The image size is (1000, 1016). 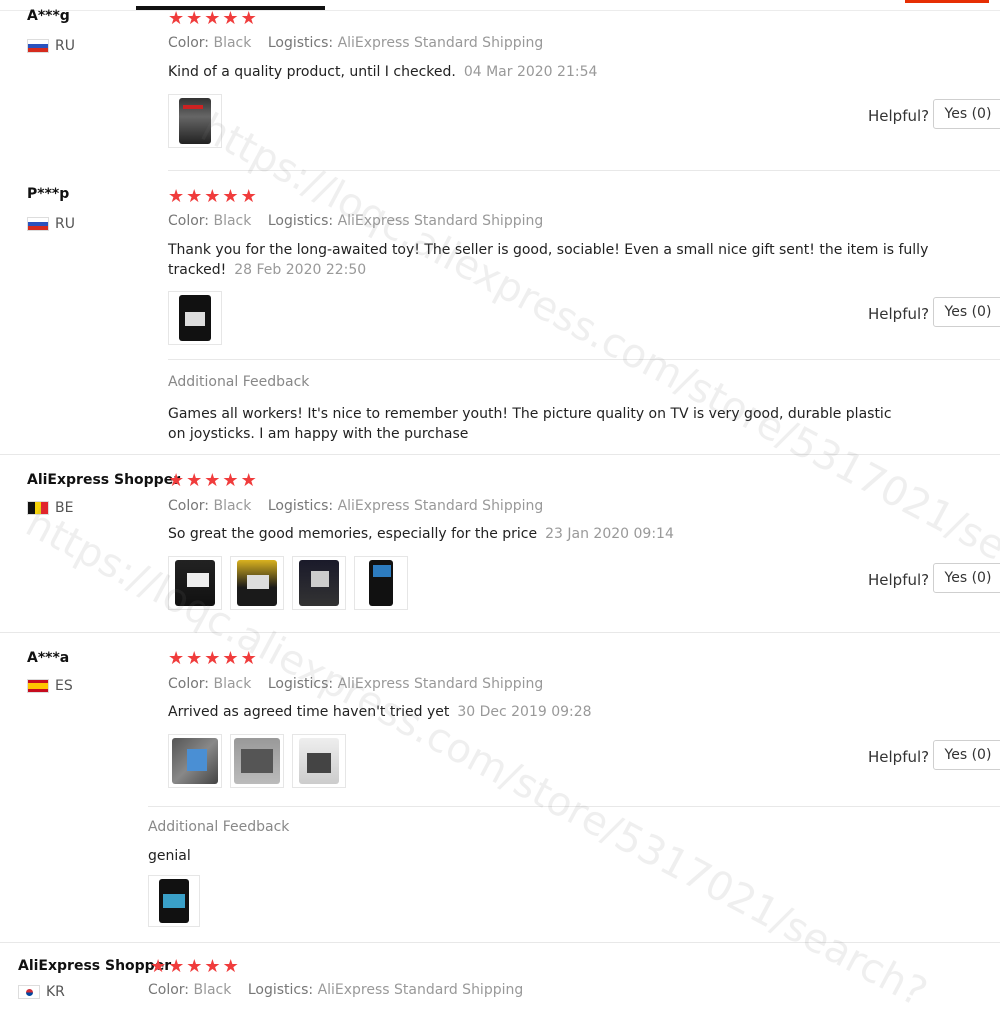 What do you see at coordinates (609, 534) in the screenshot?
I see `review-date: 23 Jan 2020 09:14` at bounding box center [609, 534].